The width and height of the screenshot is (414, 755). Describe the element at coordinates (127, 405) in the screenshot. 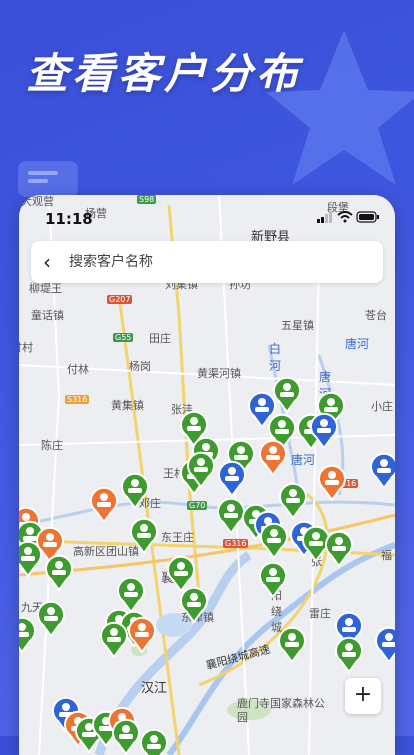

I see `map-label: 黄集镇` at that location.